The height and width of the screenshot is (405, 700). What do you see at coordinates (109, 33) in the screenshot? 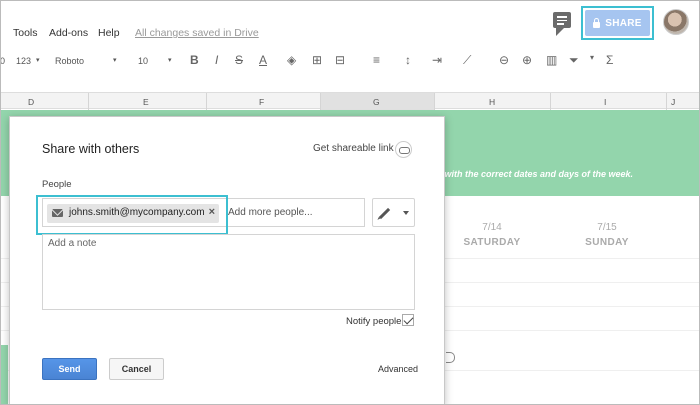
I see `menu-help: Help` at bounding box center [109, 33].